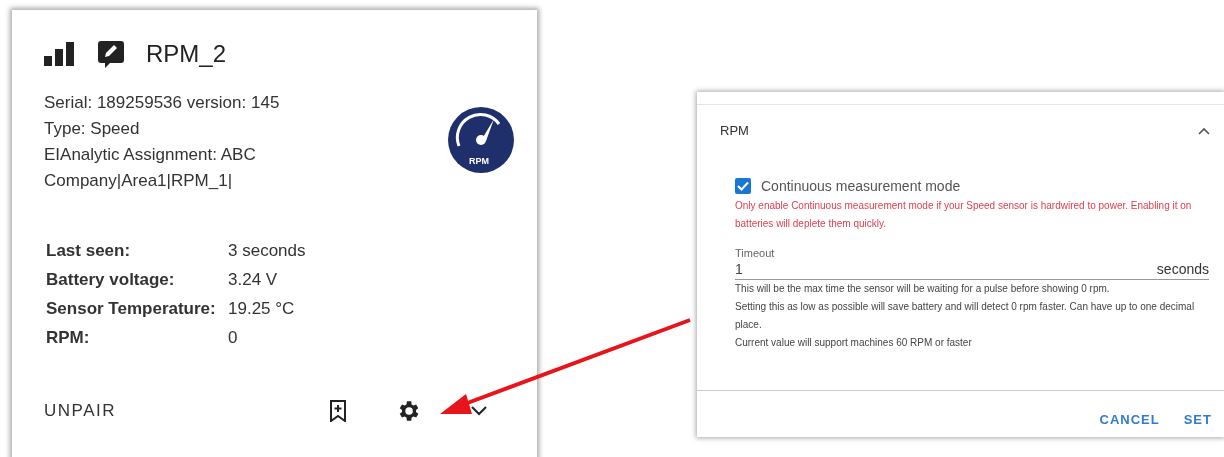  I want to click on sensor-name: RPM_2, so click(186, 54).